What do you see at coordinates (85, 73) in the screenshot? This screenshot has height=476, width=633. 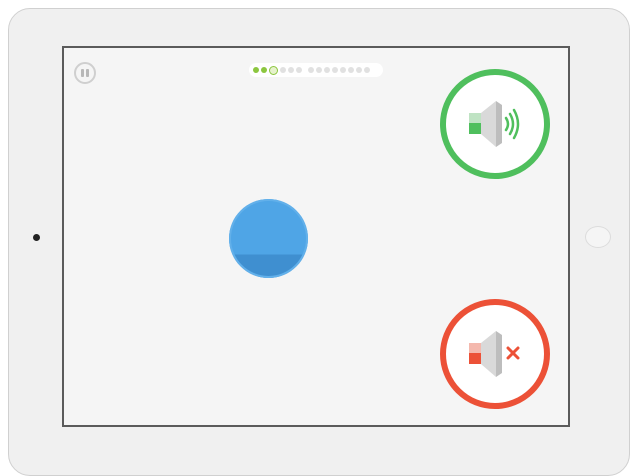 I see `pause-button` at bounding box center [85, 73].